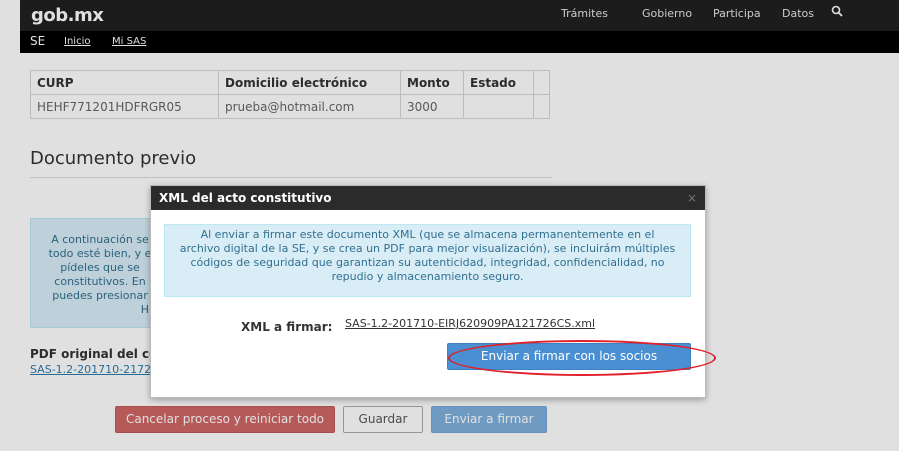 The image size is (899, 451). What do you see at coordinates (428, 198) in the screenshot?
I see `modal-header: XML del acto constitutivo ×` at bounding box center [428, 198].